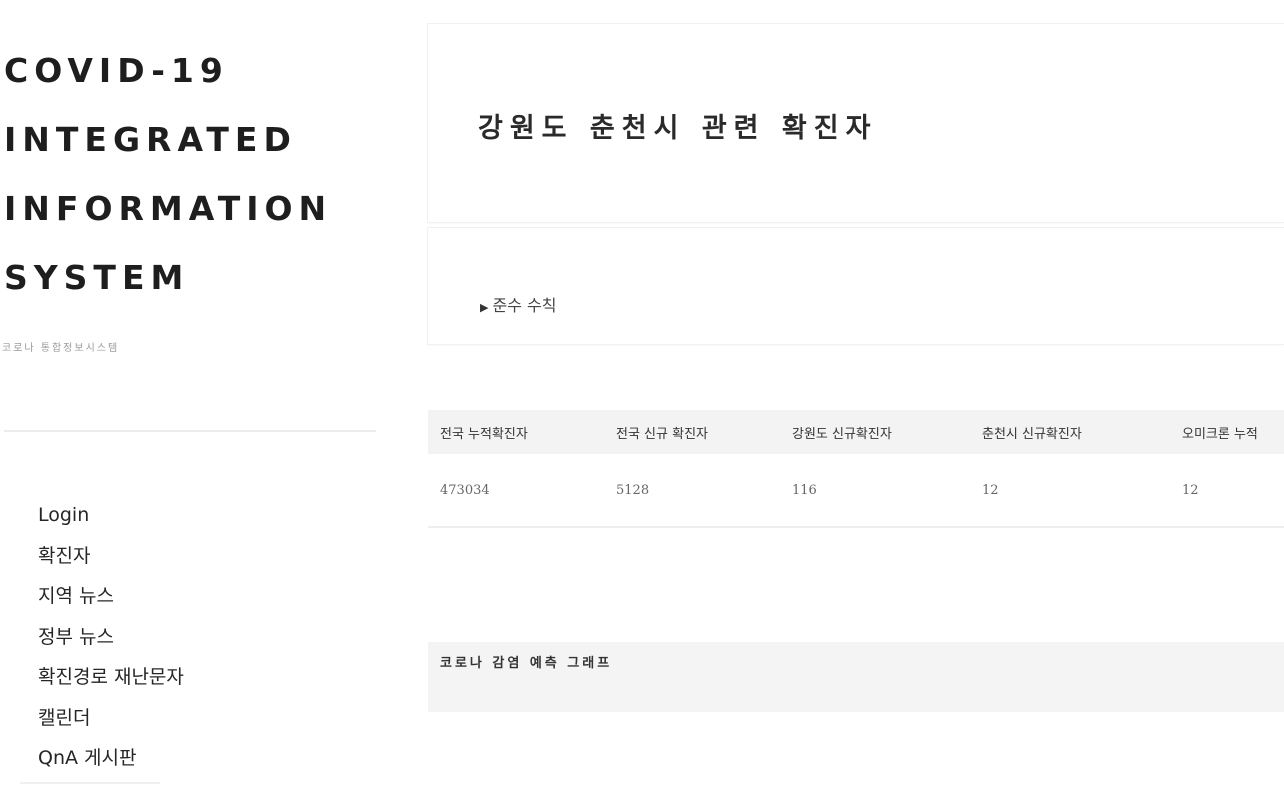 The width and height of the screenshot is (1284, 790). I want to click on rules-link-label: 준수 수칙, so click(524, 305).